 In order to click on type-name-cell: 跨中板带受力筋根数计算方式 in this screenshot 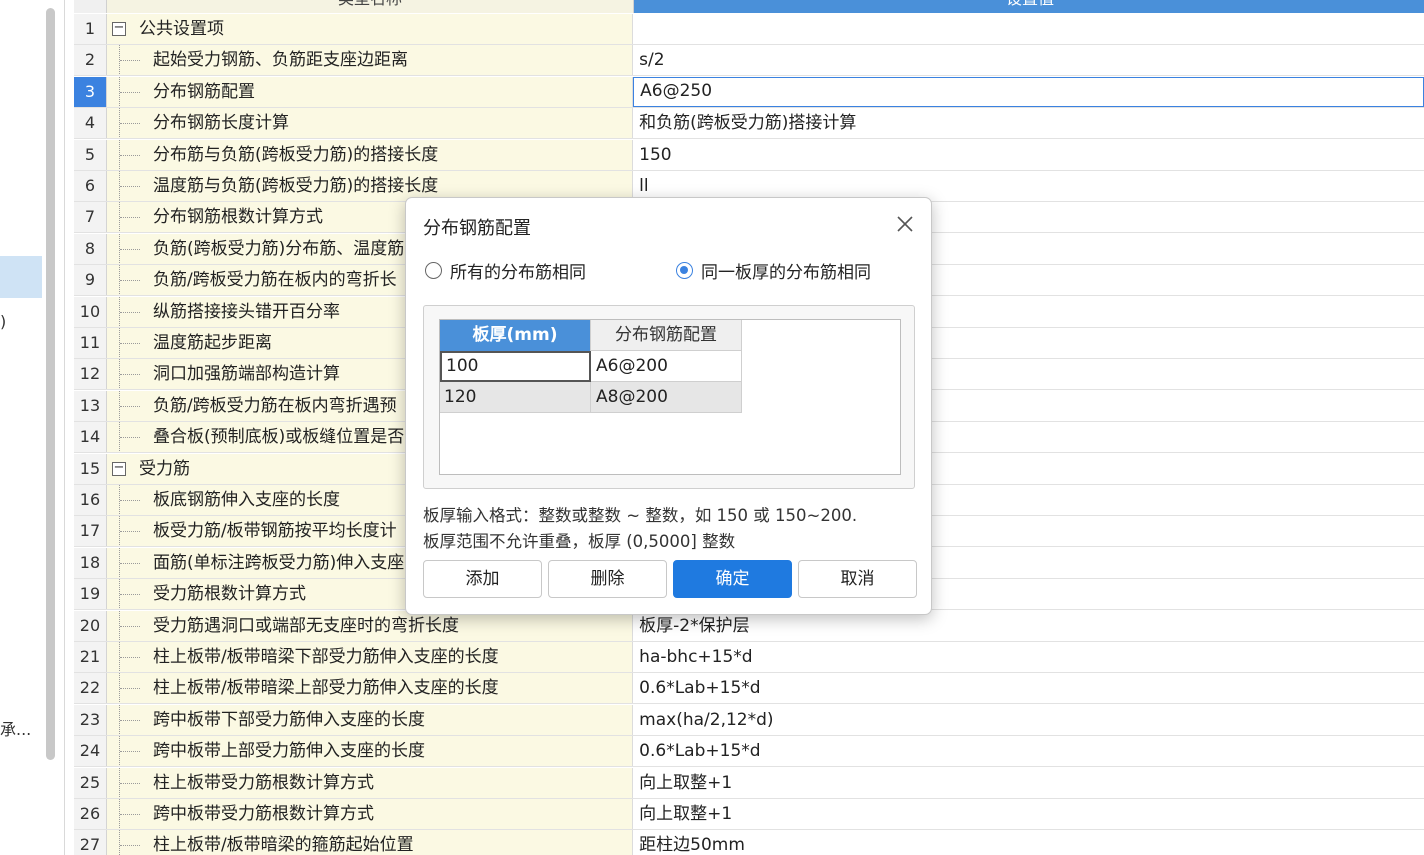, I will do `click(370, 814)`.